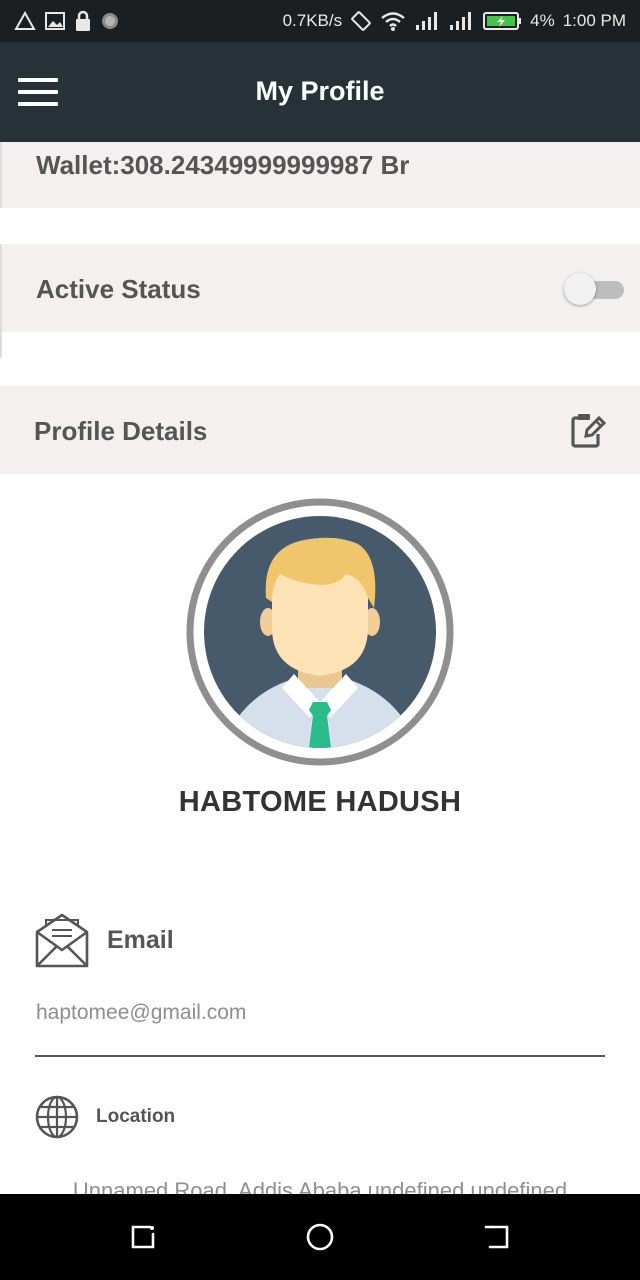 The width and height of the screenshot is (640, 1280). I want to click on wifi-icon, so click(393, 21).